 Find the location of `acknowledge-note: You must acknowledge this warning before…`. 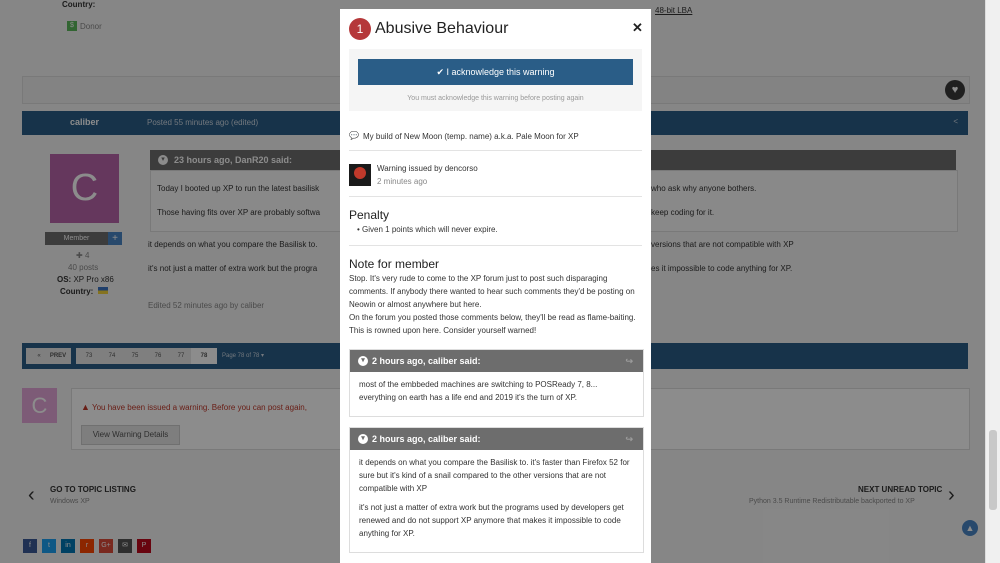

acknowledge-note: You must acknowledge this warning before… is located at coordinates (495, 98).